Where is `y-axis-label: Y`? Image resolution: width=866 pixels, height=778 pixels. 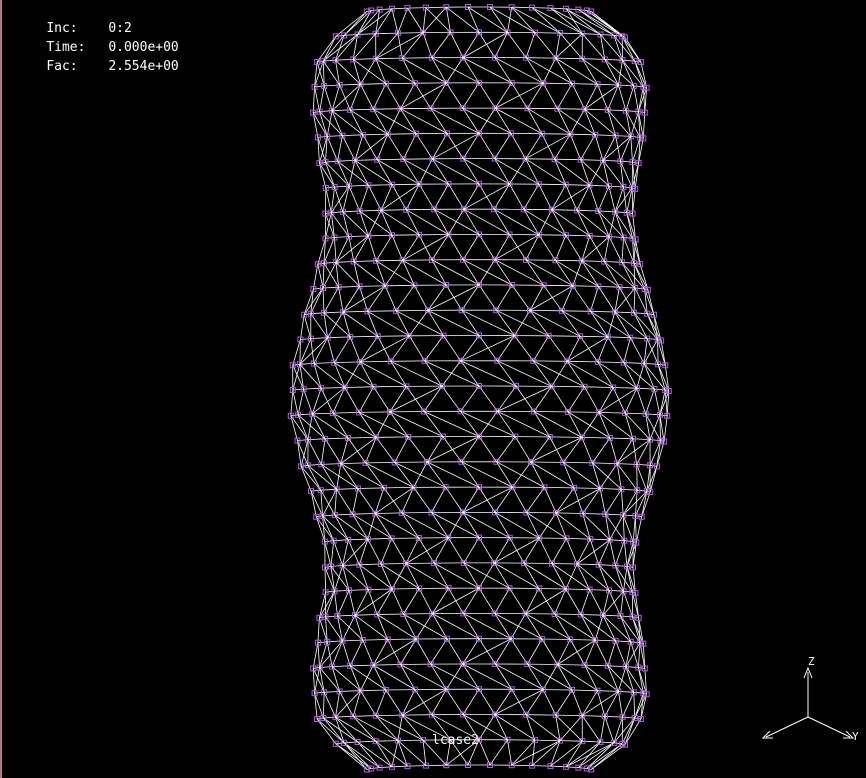
y-axis-label: Y is located at coordinates (855, 736).